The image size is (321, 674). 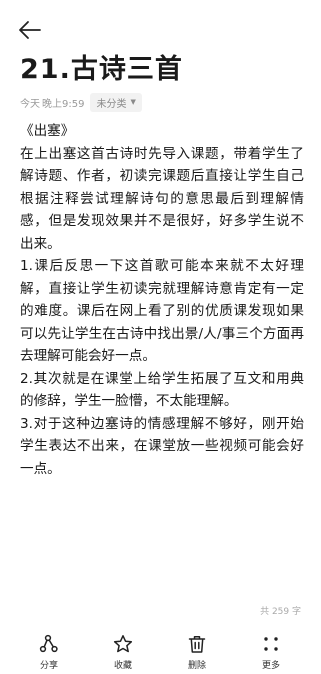 What do you see at coordinates (122, 666) in the screenshot?
I see `favorite-label: 收藏` at bounding box center [122, 666].